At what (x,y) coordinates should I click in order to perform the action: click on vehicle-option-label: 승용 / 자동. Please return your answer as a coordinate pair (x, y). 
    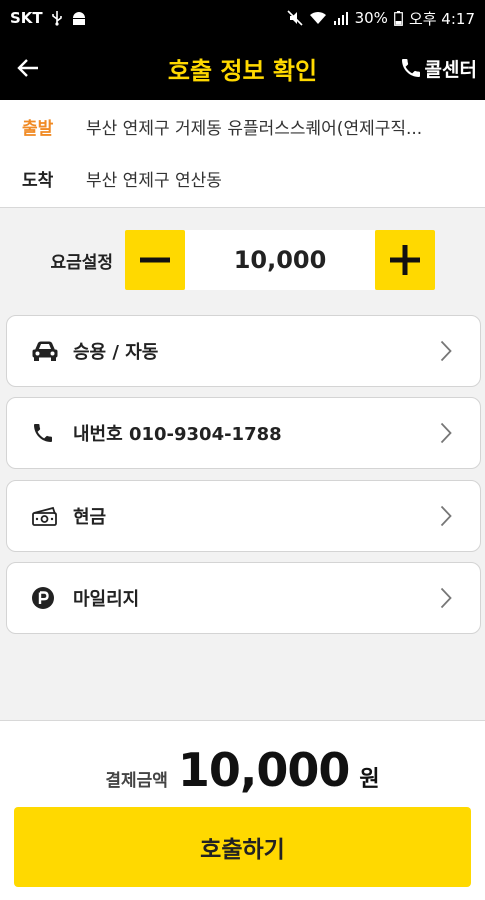
    Looking at the image, I should click on (116, 352).